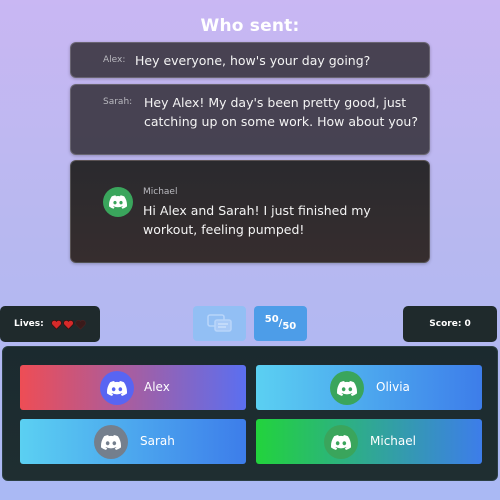  Describe the element at coordinates (50, 324) in the screenshot. I see `lives-counter: Lives:` at that location.